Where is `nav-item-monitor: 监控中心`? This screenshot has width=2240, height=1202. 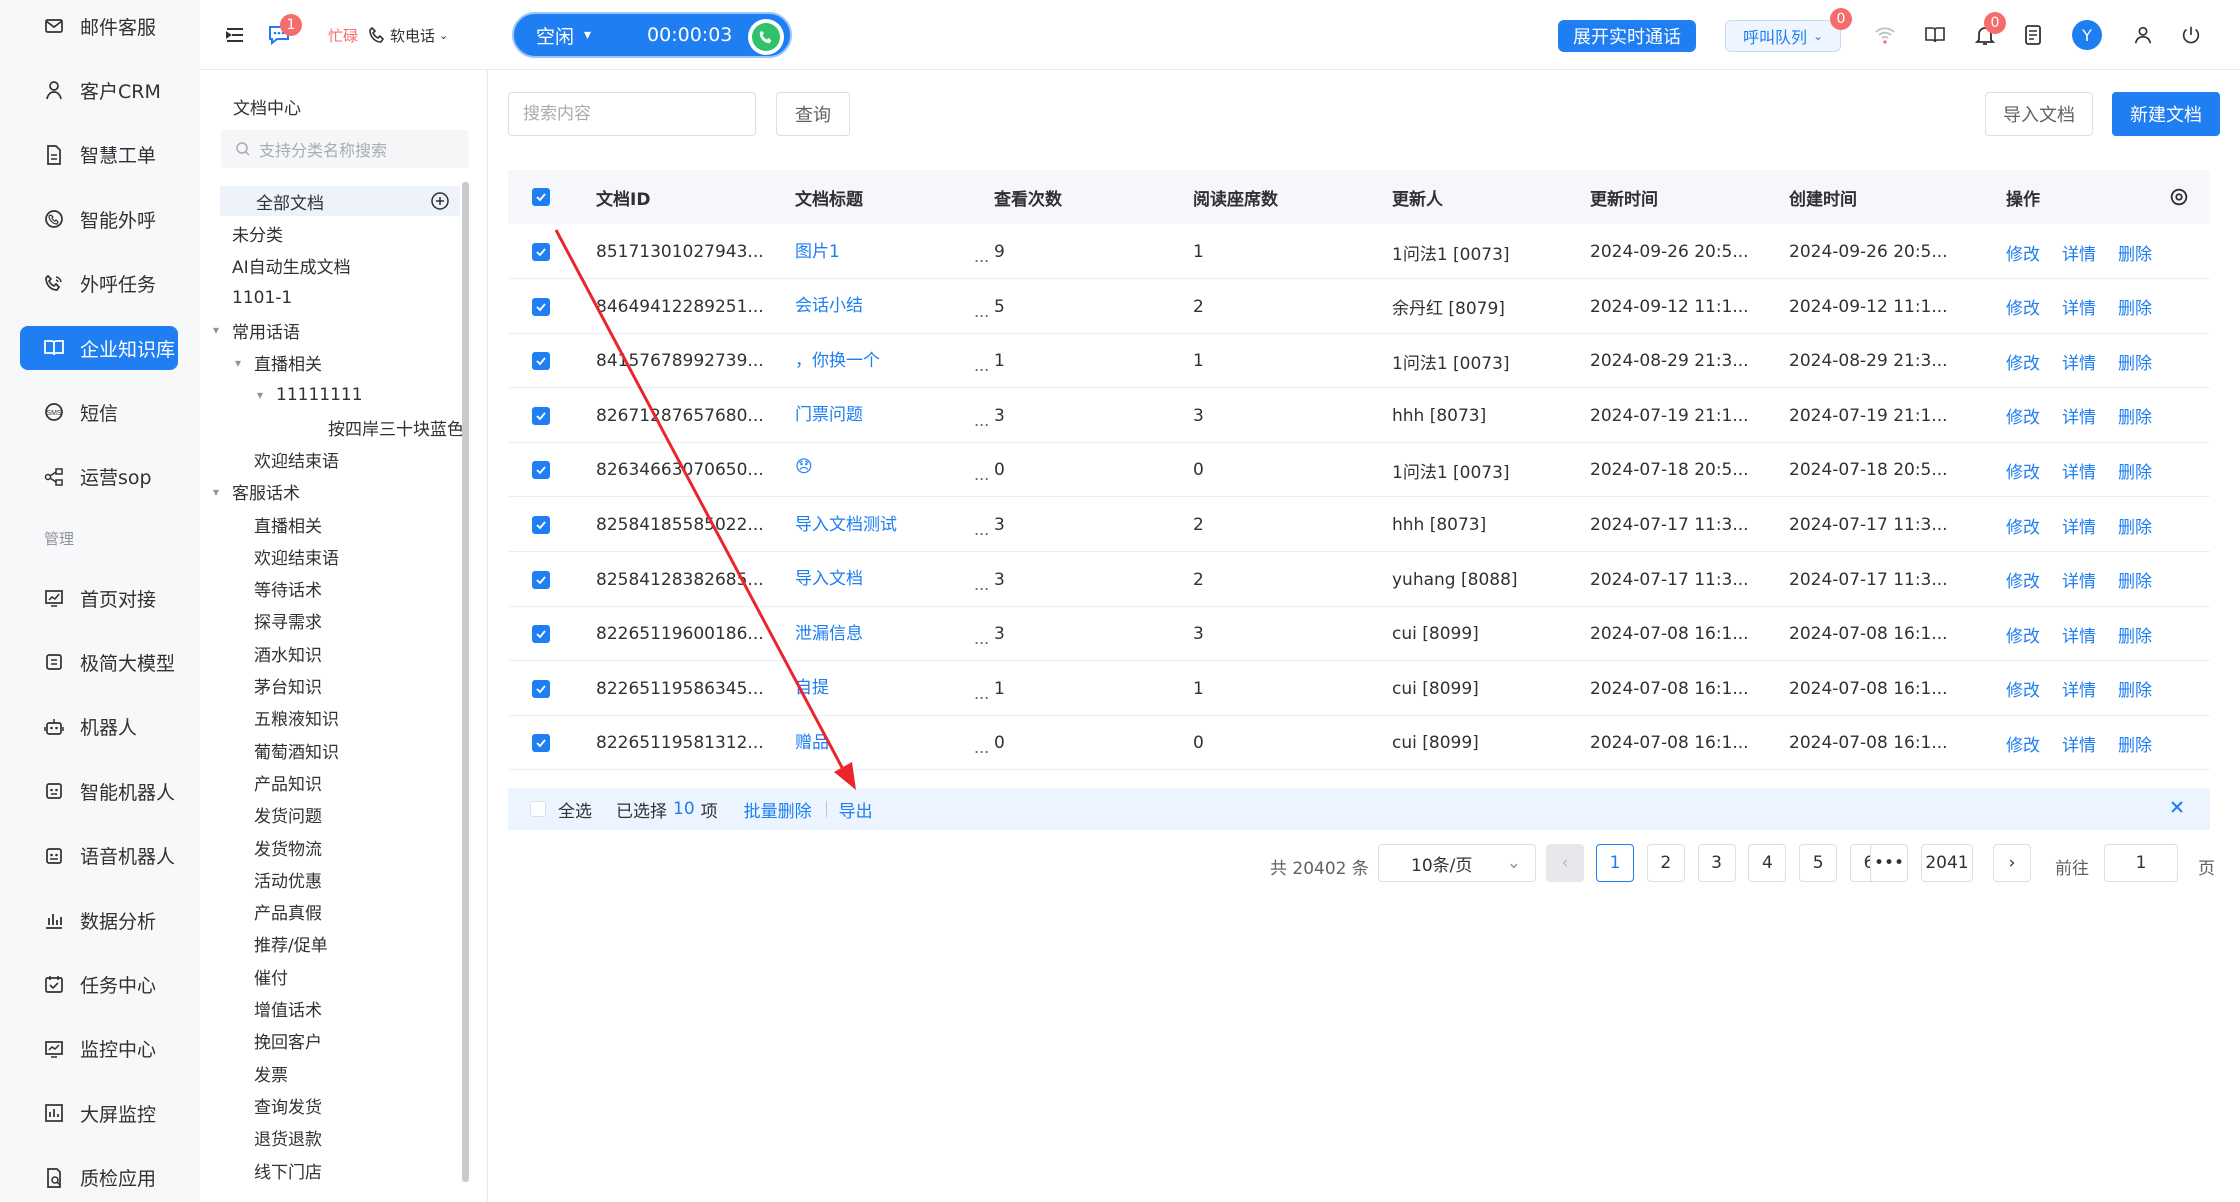
nav-item-monitor: 监控中心 is located at coordinates (99, 1049).